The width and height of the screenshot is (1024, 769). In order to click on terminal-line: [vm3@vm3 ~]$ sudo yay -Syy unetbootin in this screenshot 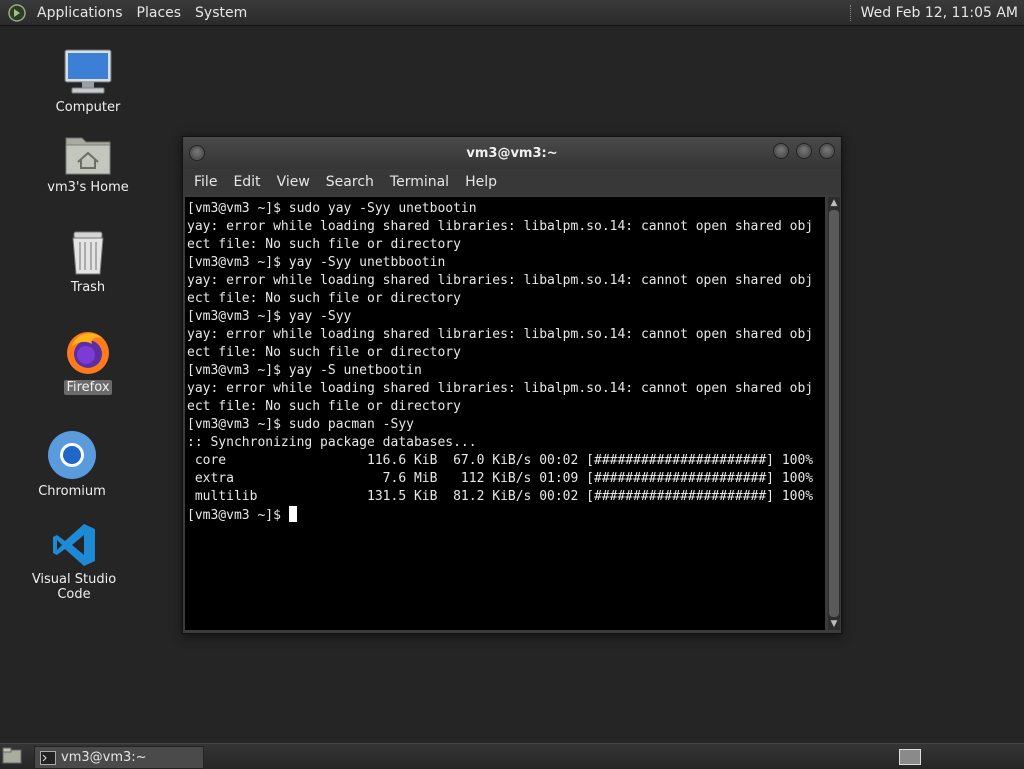, I will do `click(332, 208)`.